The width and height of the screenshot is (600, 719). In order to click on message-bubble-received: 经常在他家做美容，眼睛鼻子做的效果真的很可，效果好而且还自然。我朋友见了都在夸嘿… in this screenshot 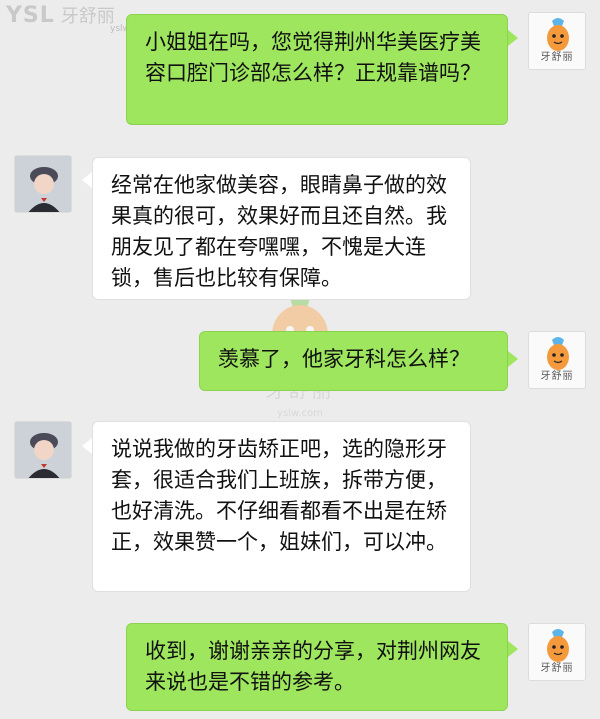, I will do `click(281, 228)`.